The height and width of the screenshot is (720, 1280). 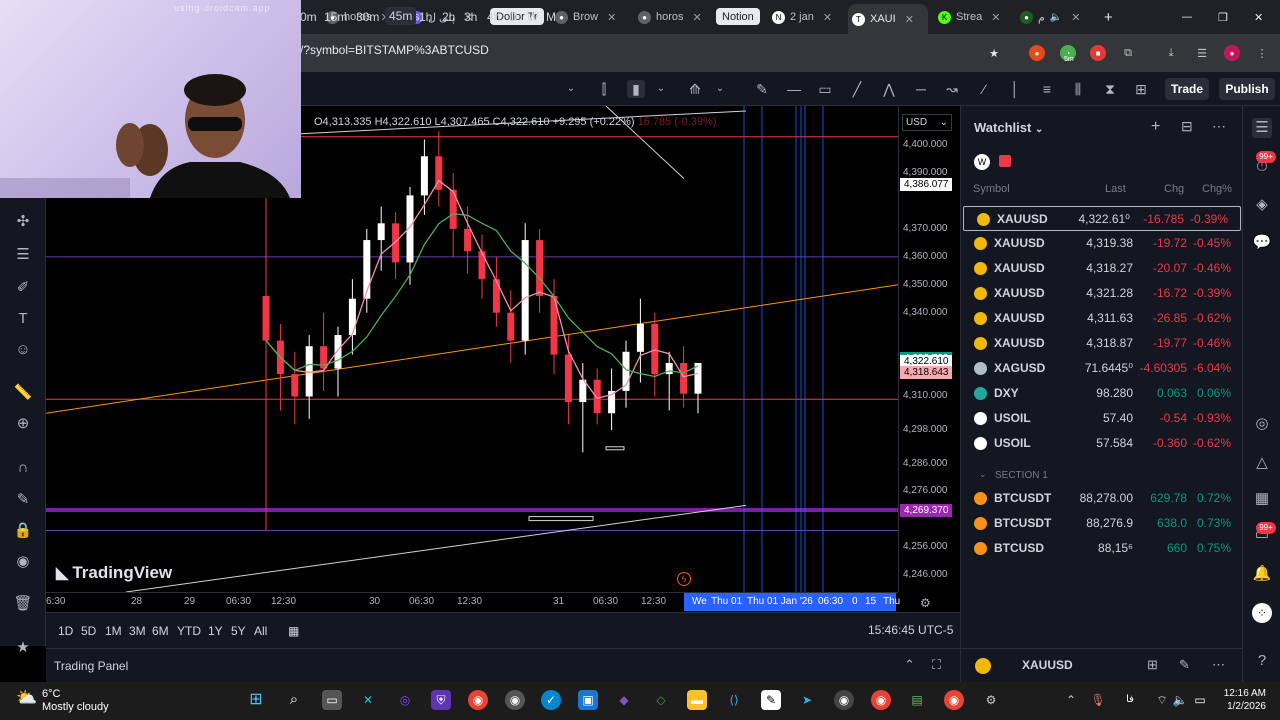 I want to click on timeframe-0m: 0m, so click(x=308, y=17).